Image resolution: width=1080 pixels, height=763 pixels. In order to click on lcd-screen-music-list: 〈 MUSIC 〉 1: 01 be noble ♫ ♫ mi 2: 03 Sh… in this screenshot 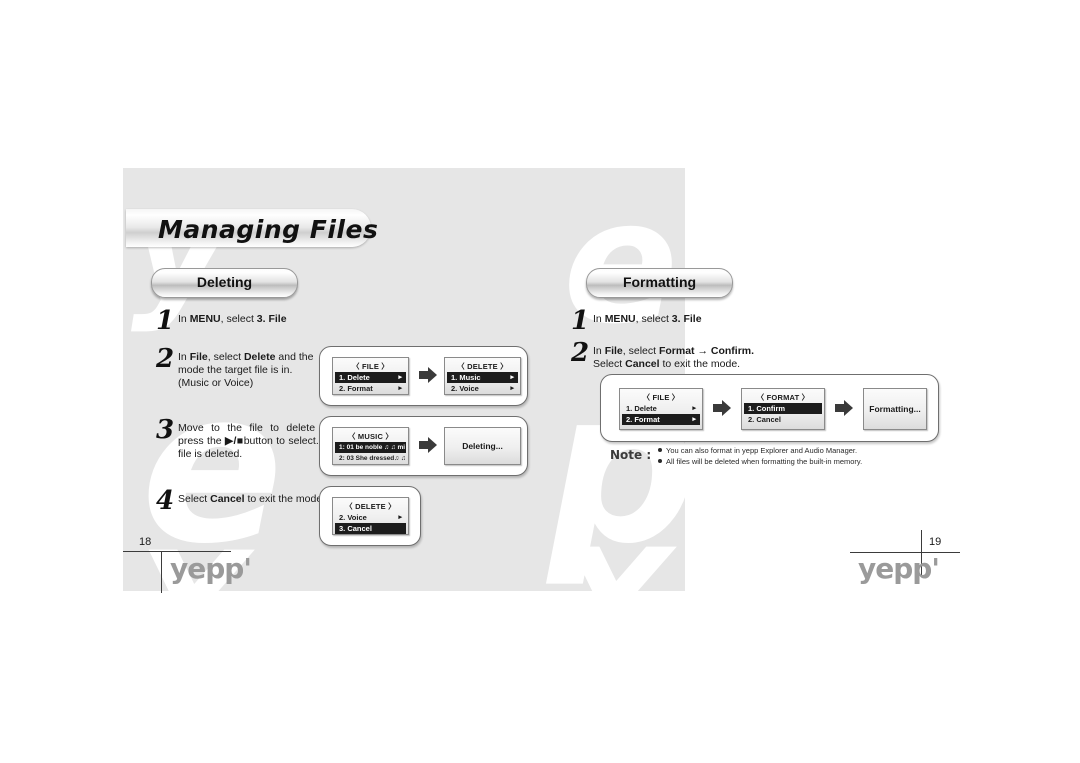, I will do `click(370, 446)`.